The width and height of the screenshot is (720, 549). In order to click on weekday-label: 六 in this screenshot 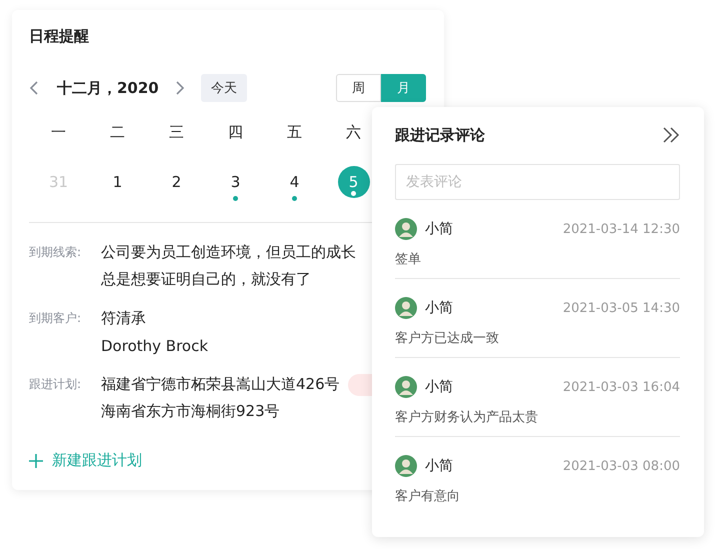, I will do `click(353, 132)`.